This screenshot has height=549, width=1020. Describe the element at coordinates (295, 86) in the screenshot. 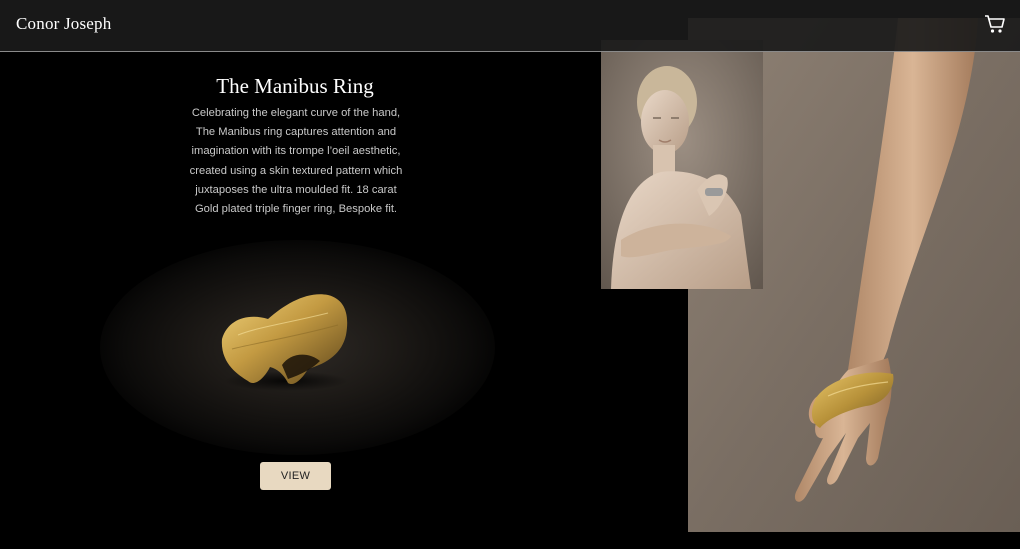

I see `product-title: The Manibus Ring` at that location.